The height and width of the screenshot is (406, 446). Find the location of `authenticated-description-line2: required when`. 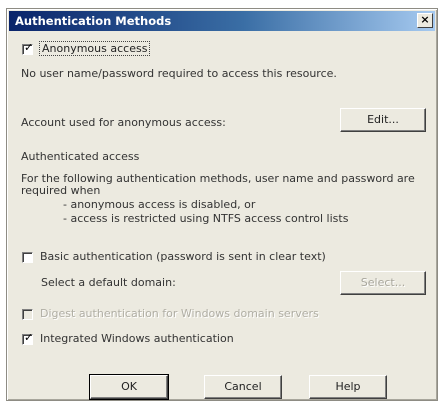

authenticated-description-line2: required when is located at coordinates (61, 190).